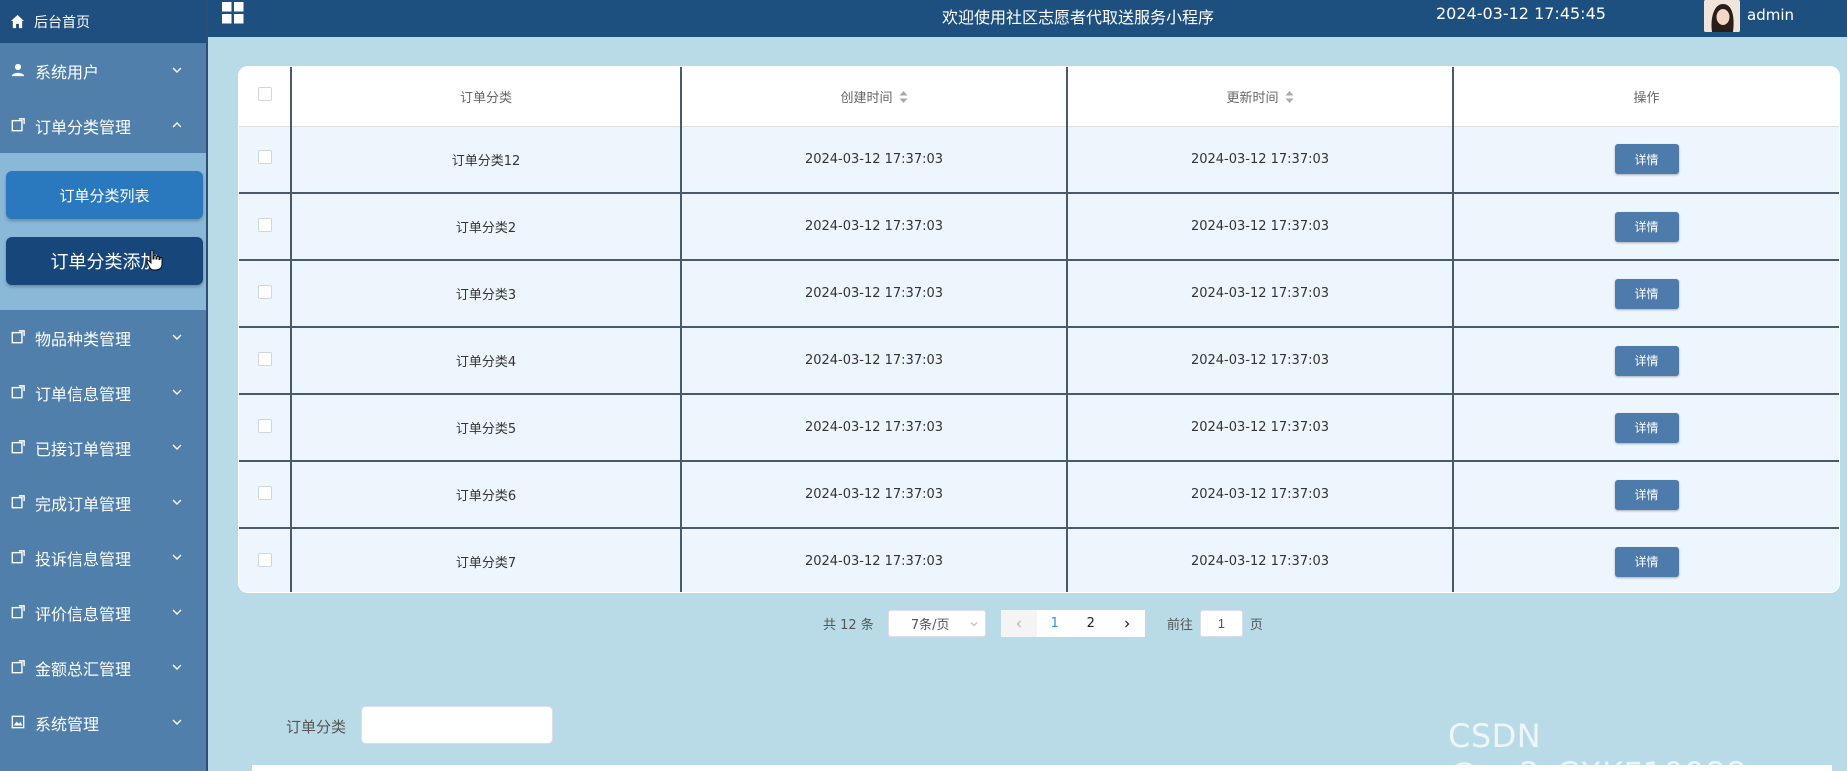 Image resolution: width=1847 pixels, height=771 pixels. What do you see at coordinates (103, 231) in the screenshot?
I see `order-category-submenu: 订单分类列表 订单分类添加` at bounding box center [103, 231].